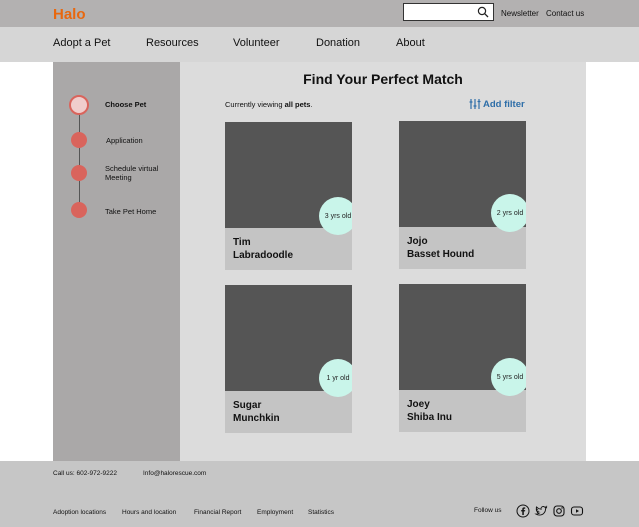 This screenshot has height=527, width=639. I want to click on nav-donation: Donation, so click(338, 43).